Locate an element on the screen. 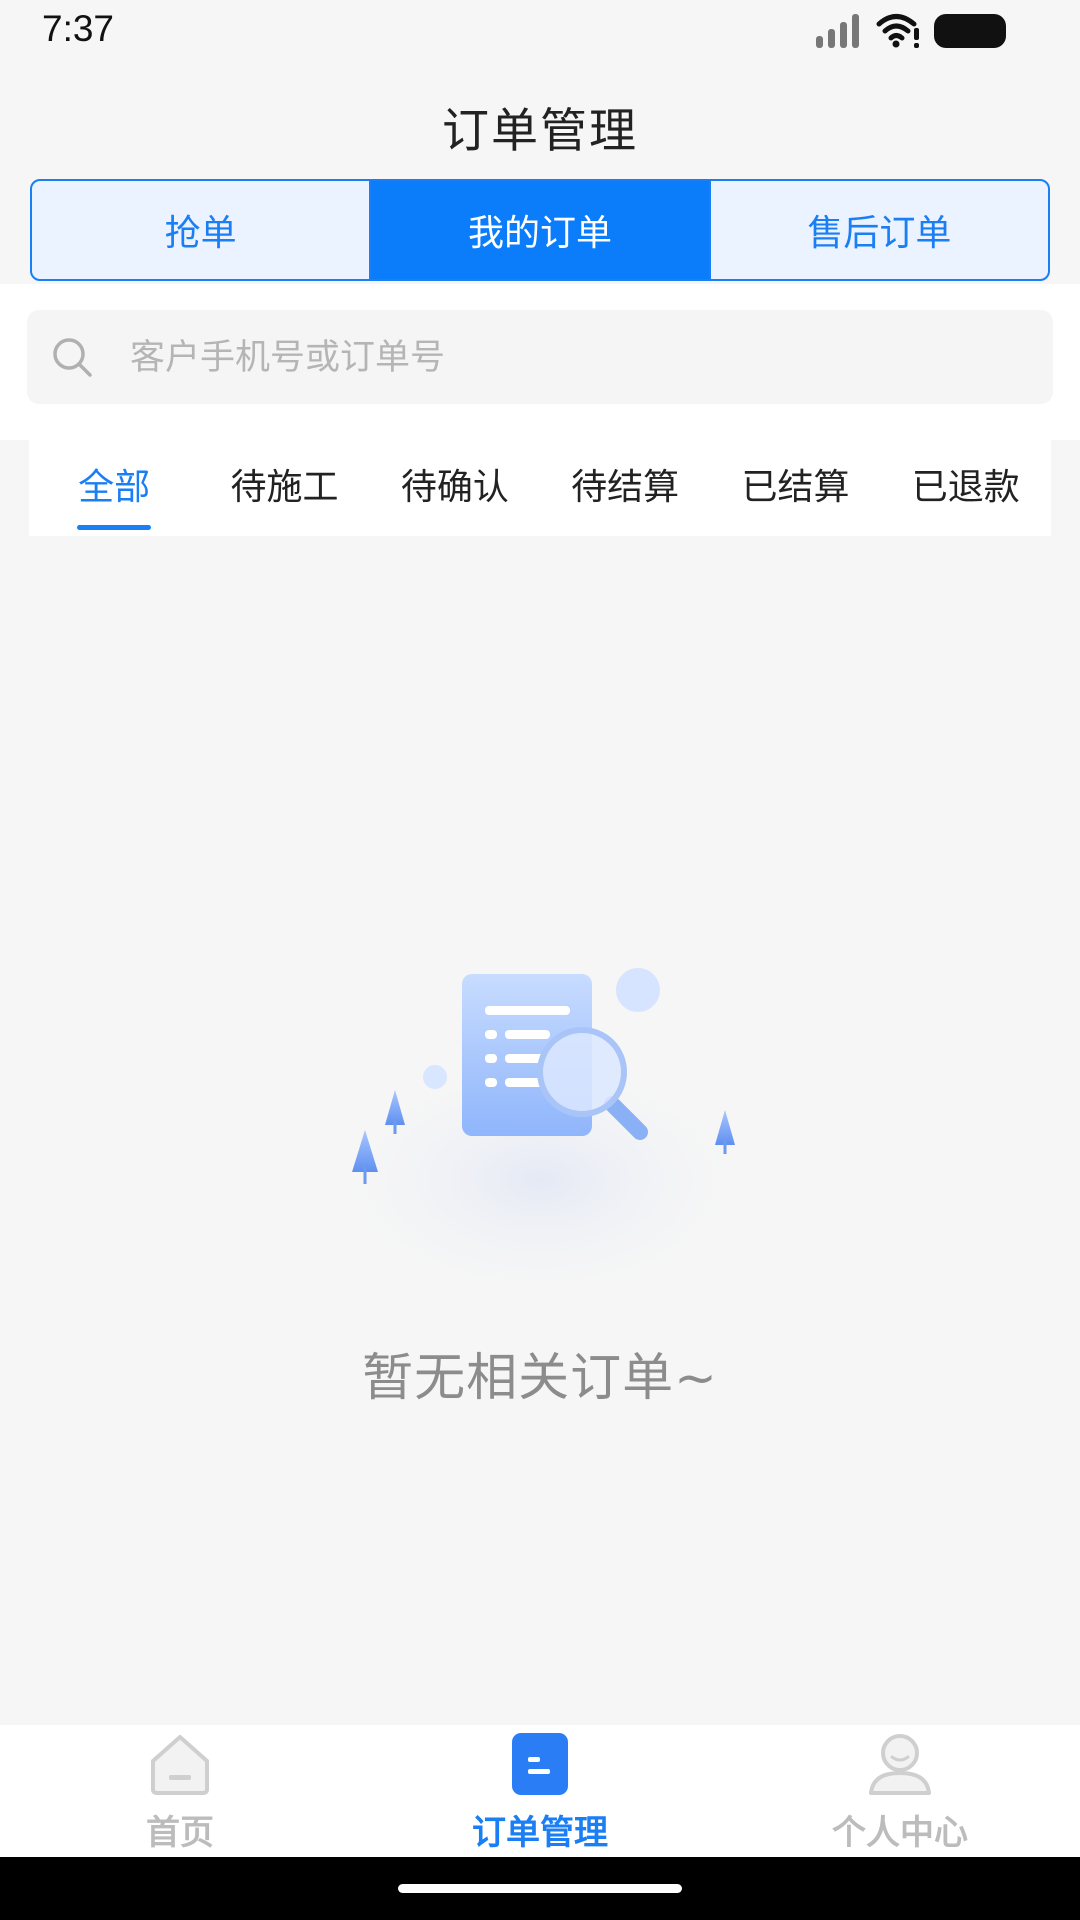  status-time: 7:37 is located at coordinates (78, 28).